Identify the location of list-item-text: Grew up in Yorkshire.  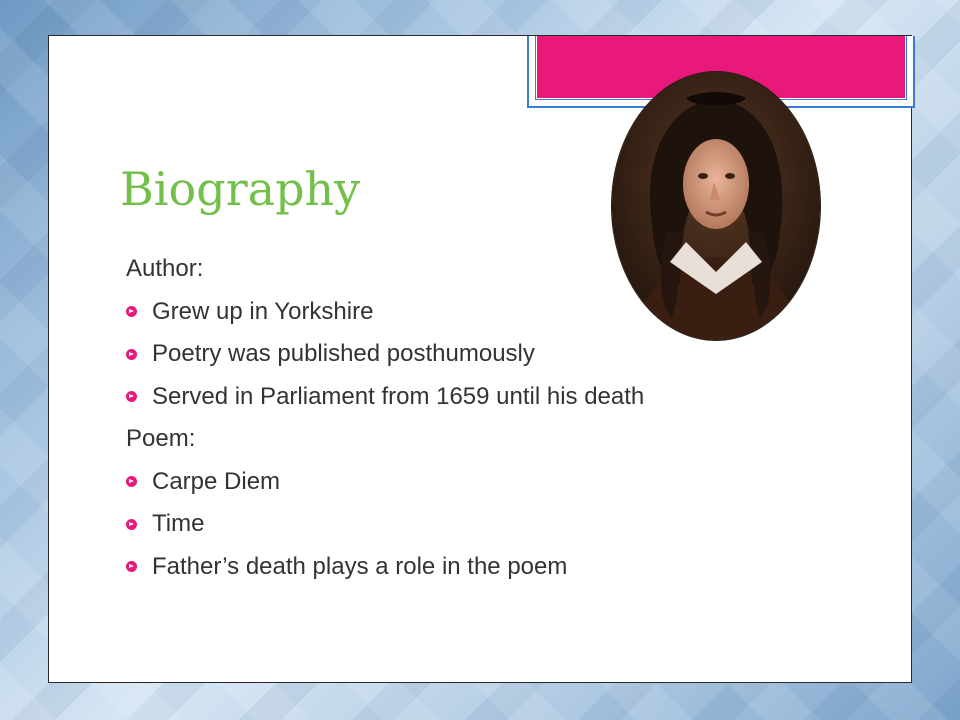
(263, 311).